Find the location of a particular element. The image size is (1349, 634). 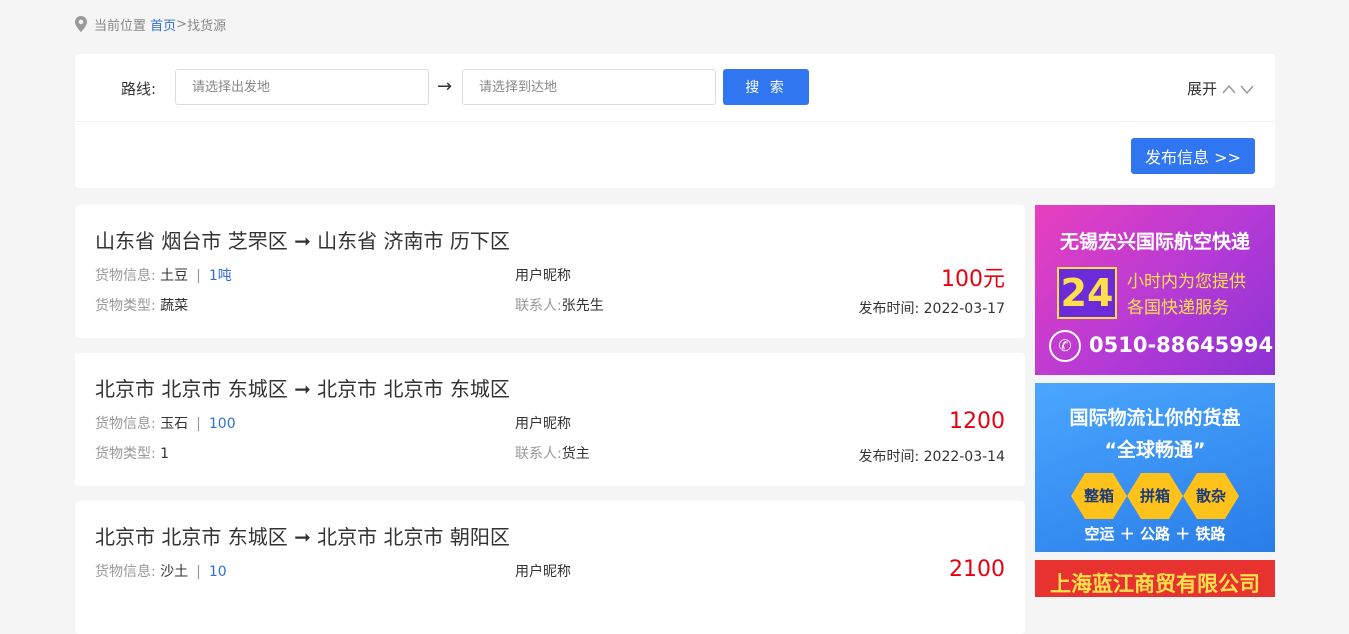

phone-icon: ✆ is located at coordinates (1065, 346).